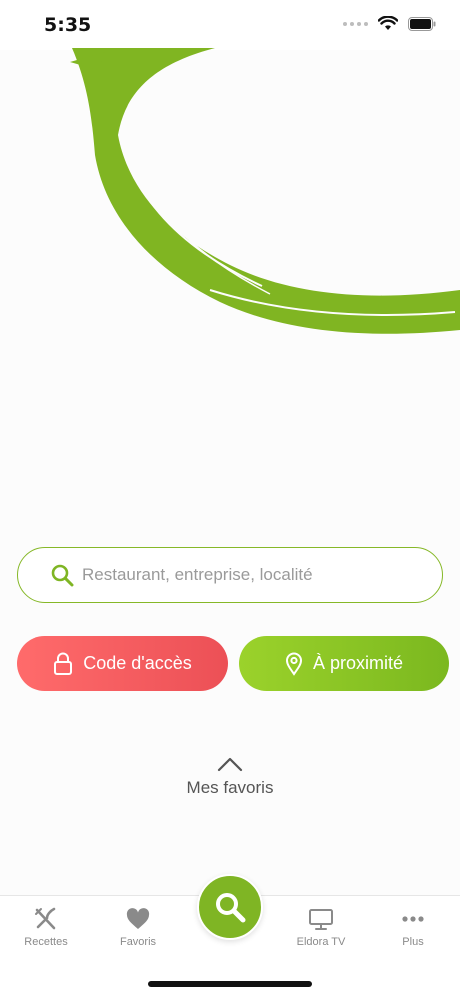  What do you see at coordinates (68, 25) in the screenshot?
I see `status-time: 5:35` at bounding box center [68, 25].